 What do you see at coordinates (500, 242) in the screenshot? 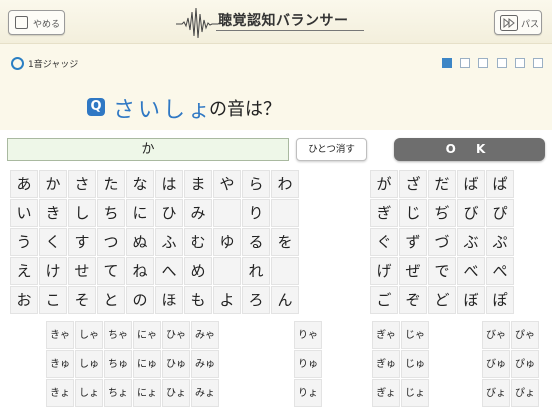
I see `kana-key: ぷ` at bounding box center [500, 242].